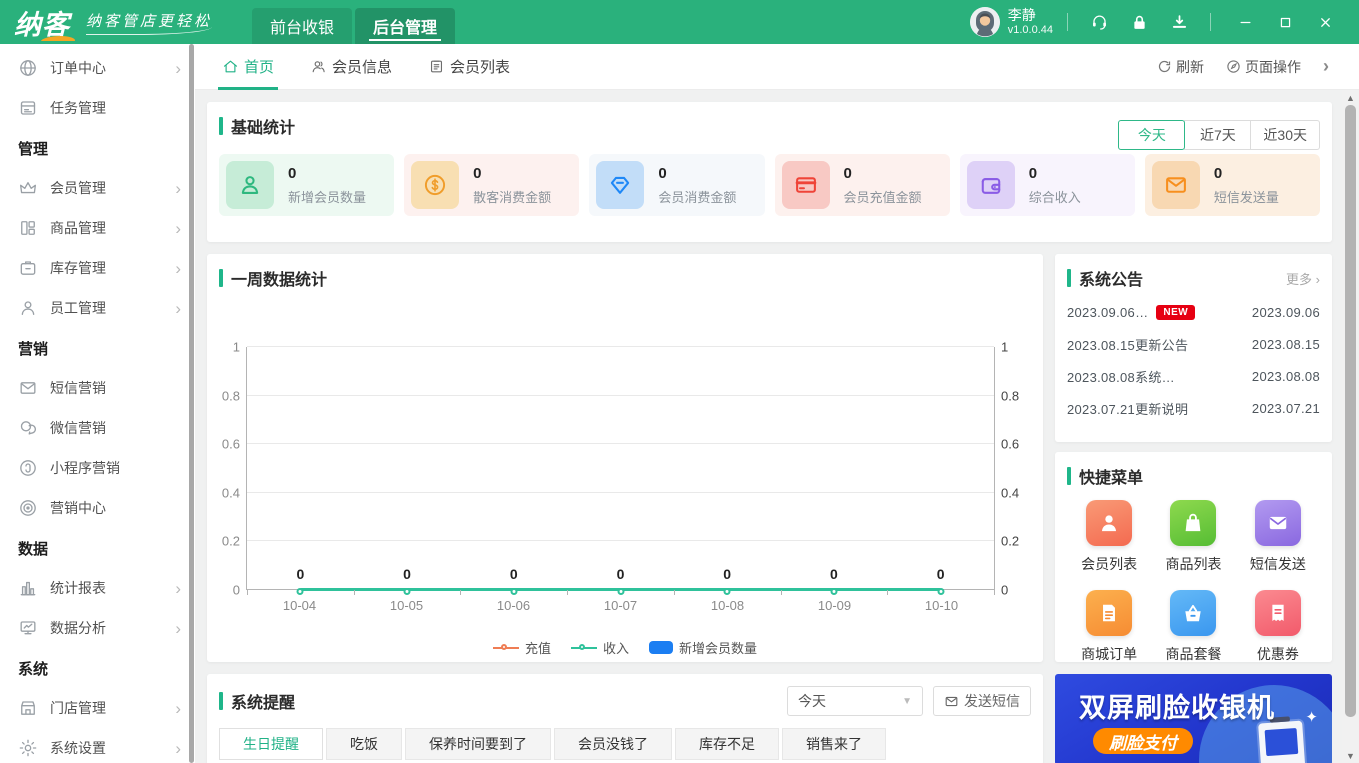 Image resolution: width=1359 pixels, height=763 pixels. What do you see at coordinates (1218, 135) in the screenshot?
I see `range-button: 近7天` at bounding box center [1218, 135].